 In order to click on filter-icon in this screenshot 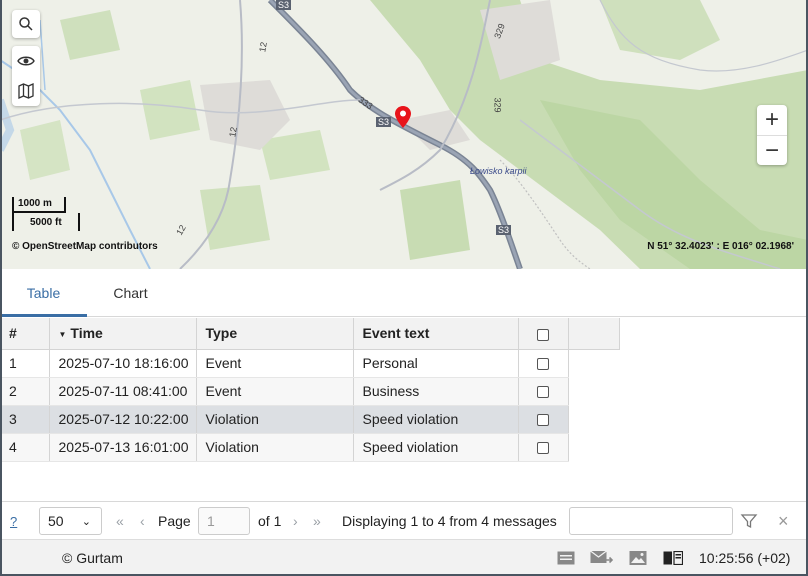, I will do `click(749, 521)`.